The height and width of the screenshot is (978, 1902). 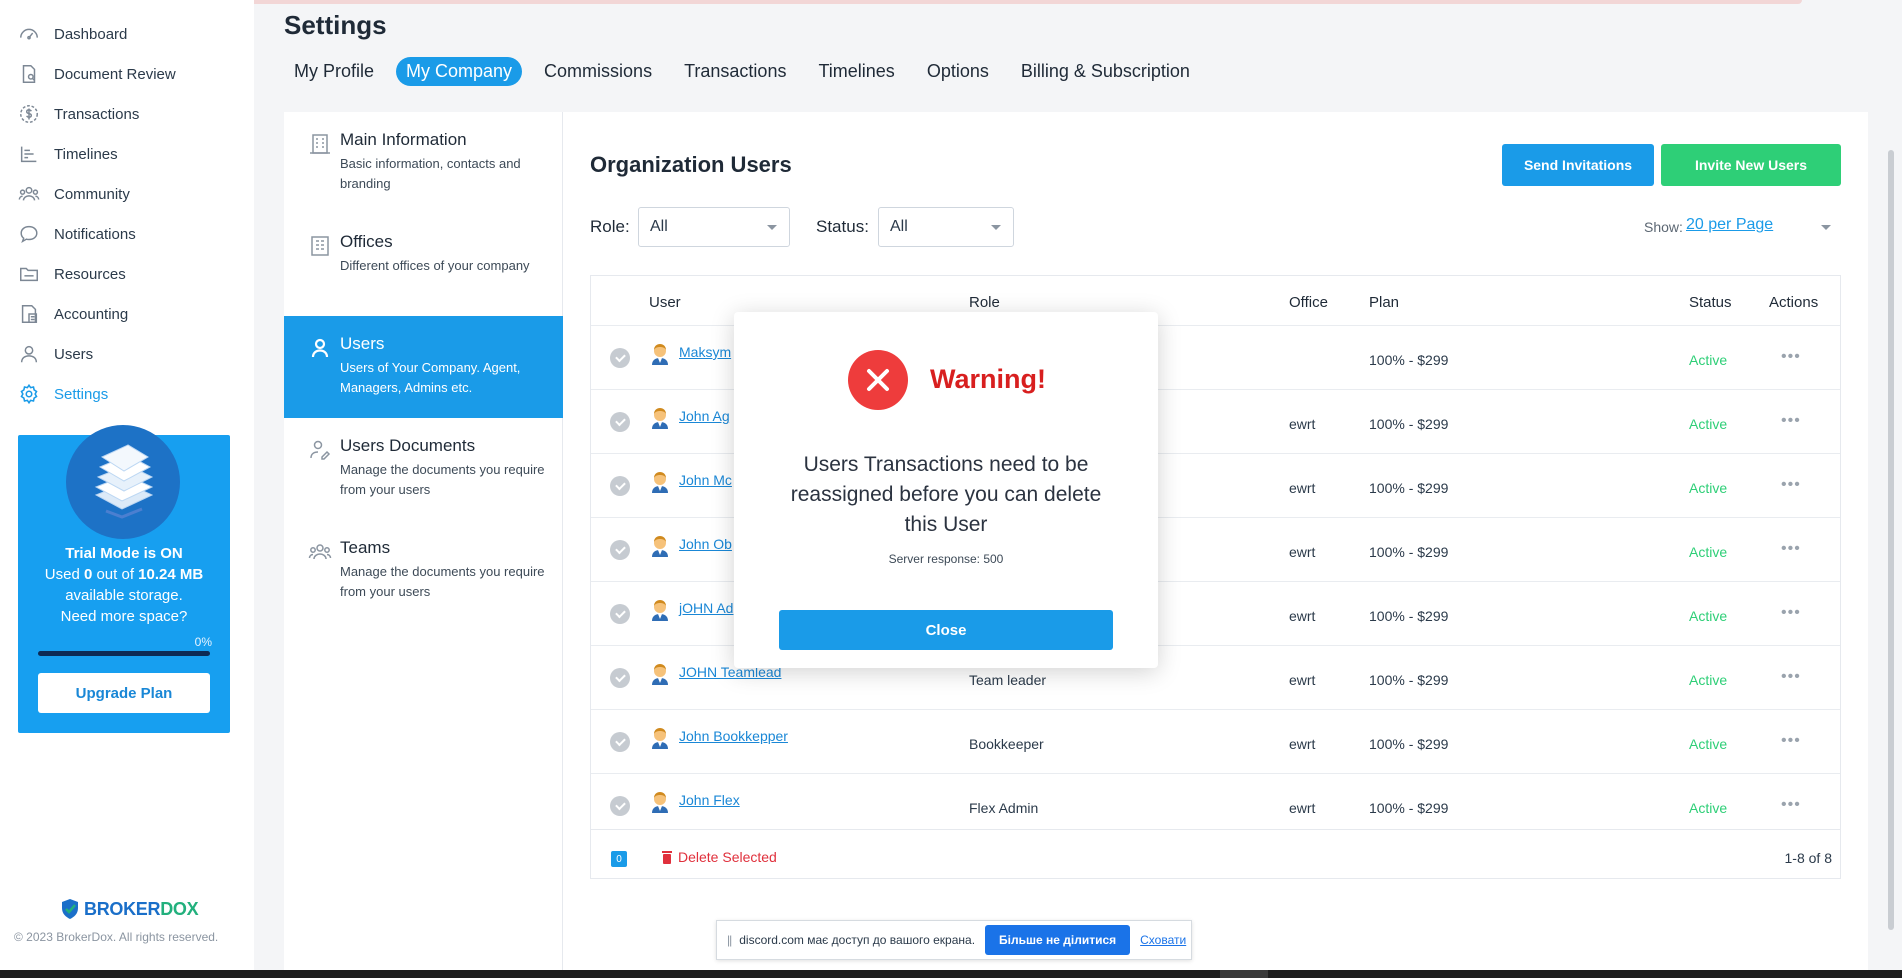 What do you see at coordinates (705, 352) in the screenshot?
I see `user-name-link: Maksym` at bounding box center [705, 352].